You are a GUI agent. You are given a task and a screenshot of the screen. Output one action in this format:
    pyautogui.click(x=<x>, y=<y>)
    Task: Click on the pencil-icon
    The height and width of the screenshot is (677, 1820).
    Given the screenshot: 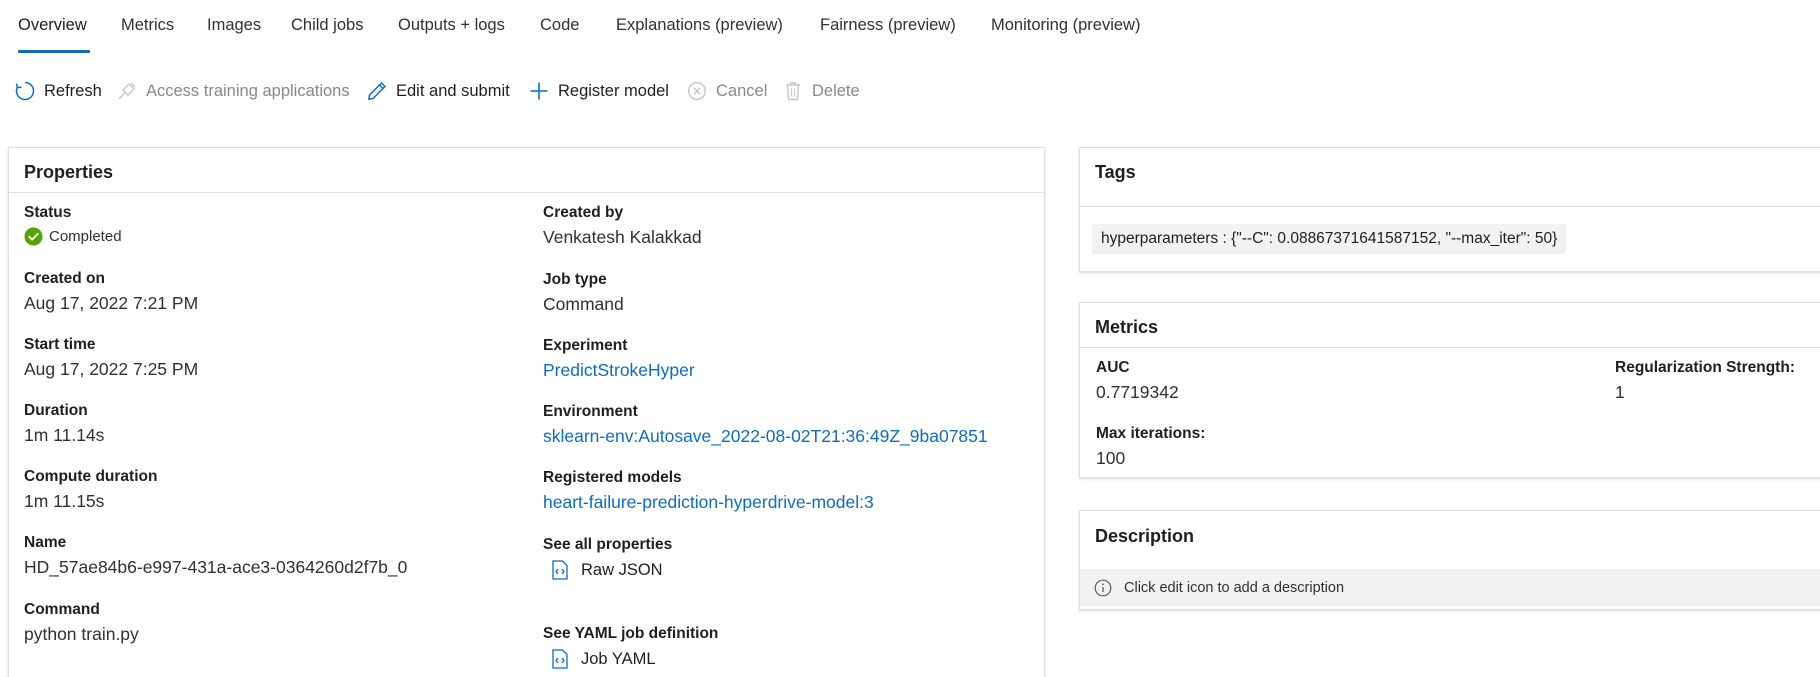 What is the action you would take?
    pyautogui.click(x=377, y=91)
    